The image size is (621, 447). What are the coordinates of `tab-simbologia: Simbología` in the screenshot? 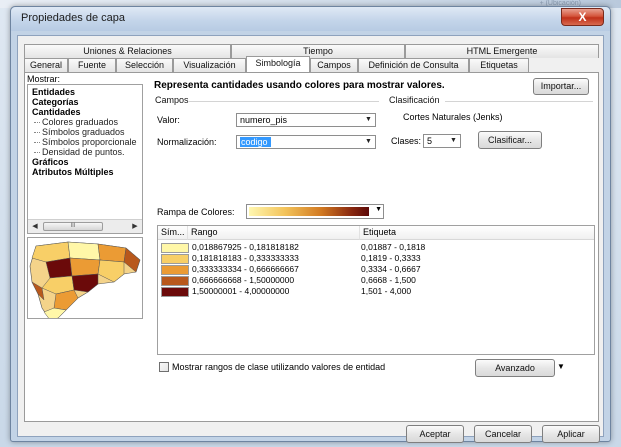 It's located at (278, 64).